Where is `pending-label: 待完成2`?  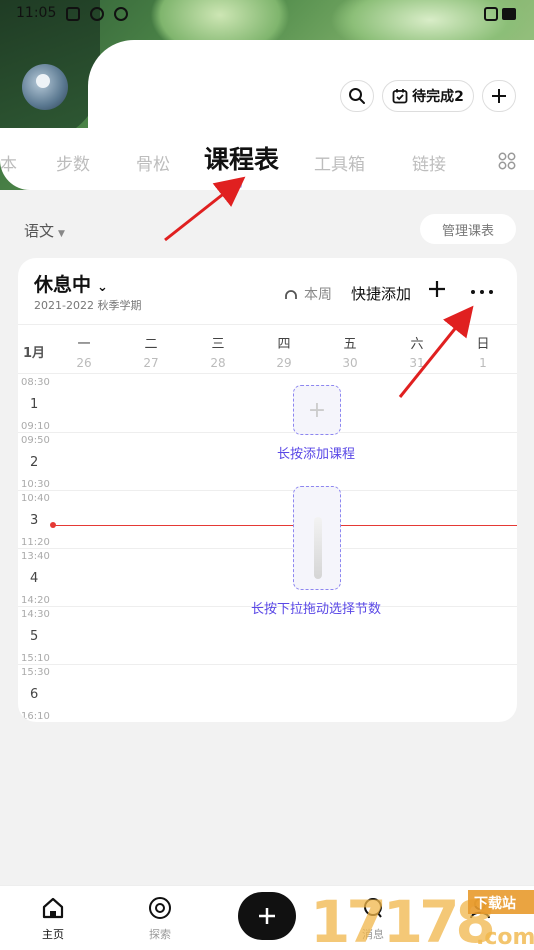
pending-label: 待完成2 is located at coordinates (438, 97).